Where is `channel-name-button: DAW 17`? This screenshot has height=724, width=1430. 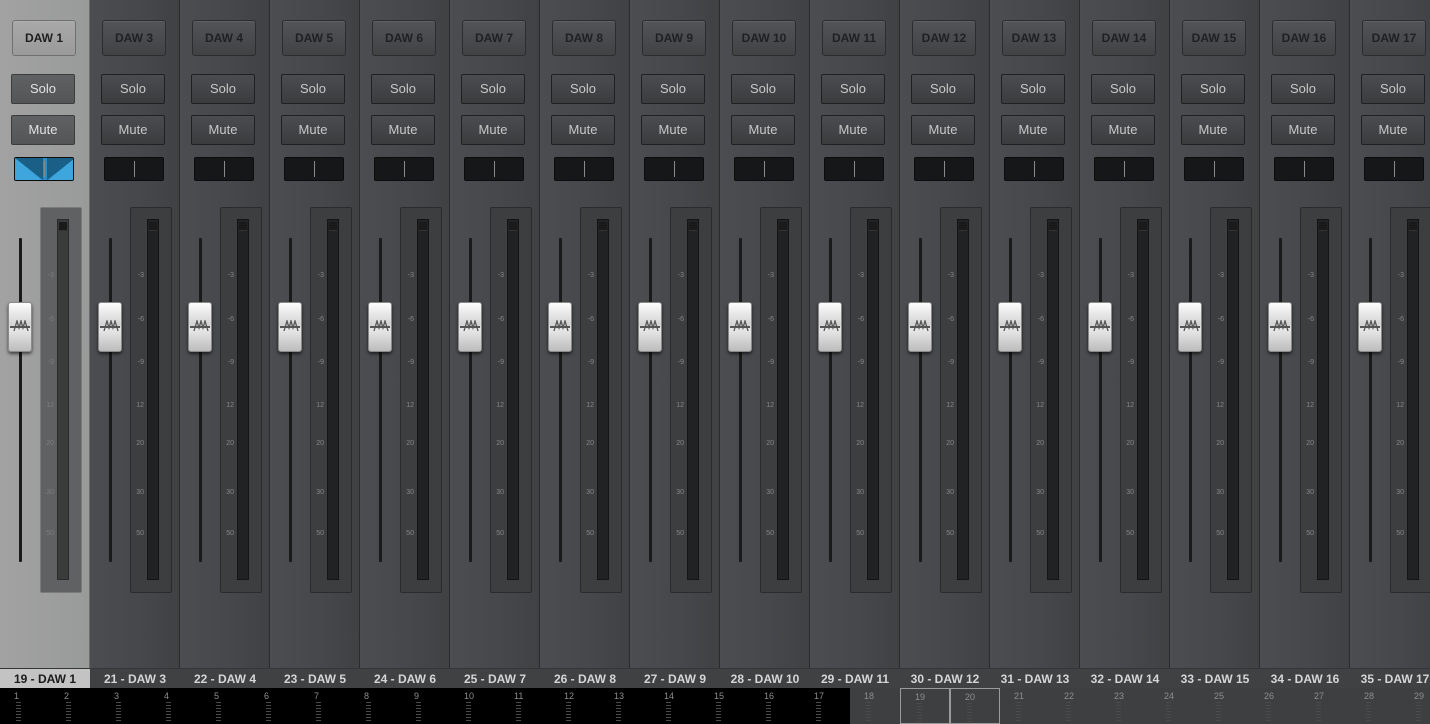 channel-name-button: DAW 17 is located at coordinates (1394, 38).